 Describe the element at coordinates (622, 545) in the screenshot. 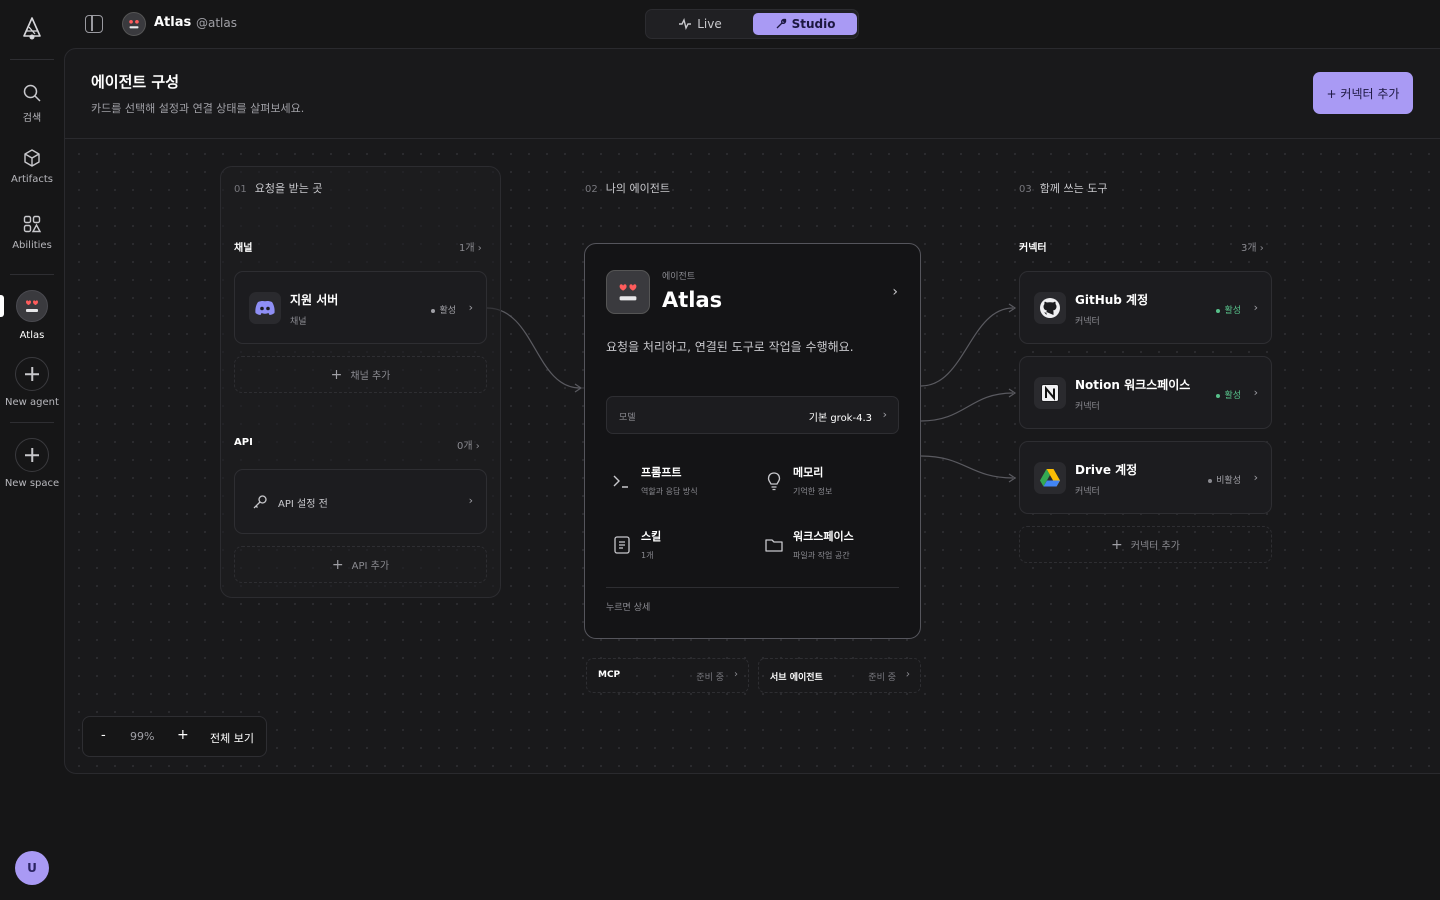

I see `scroll-icon` at that location.